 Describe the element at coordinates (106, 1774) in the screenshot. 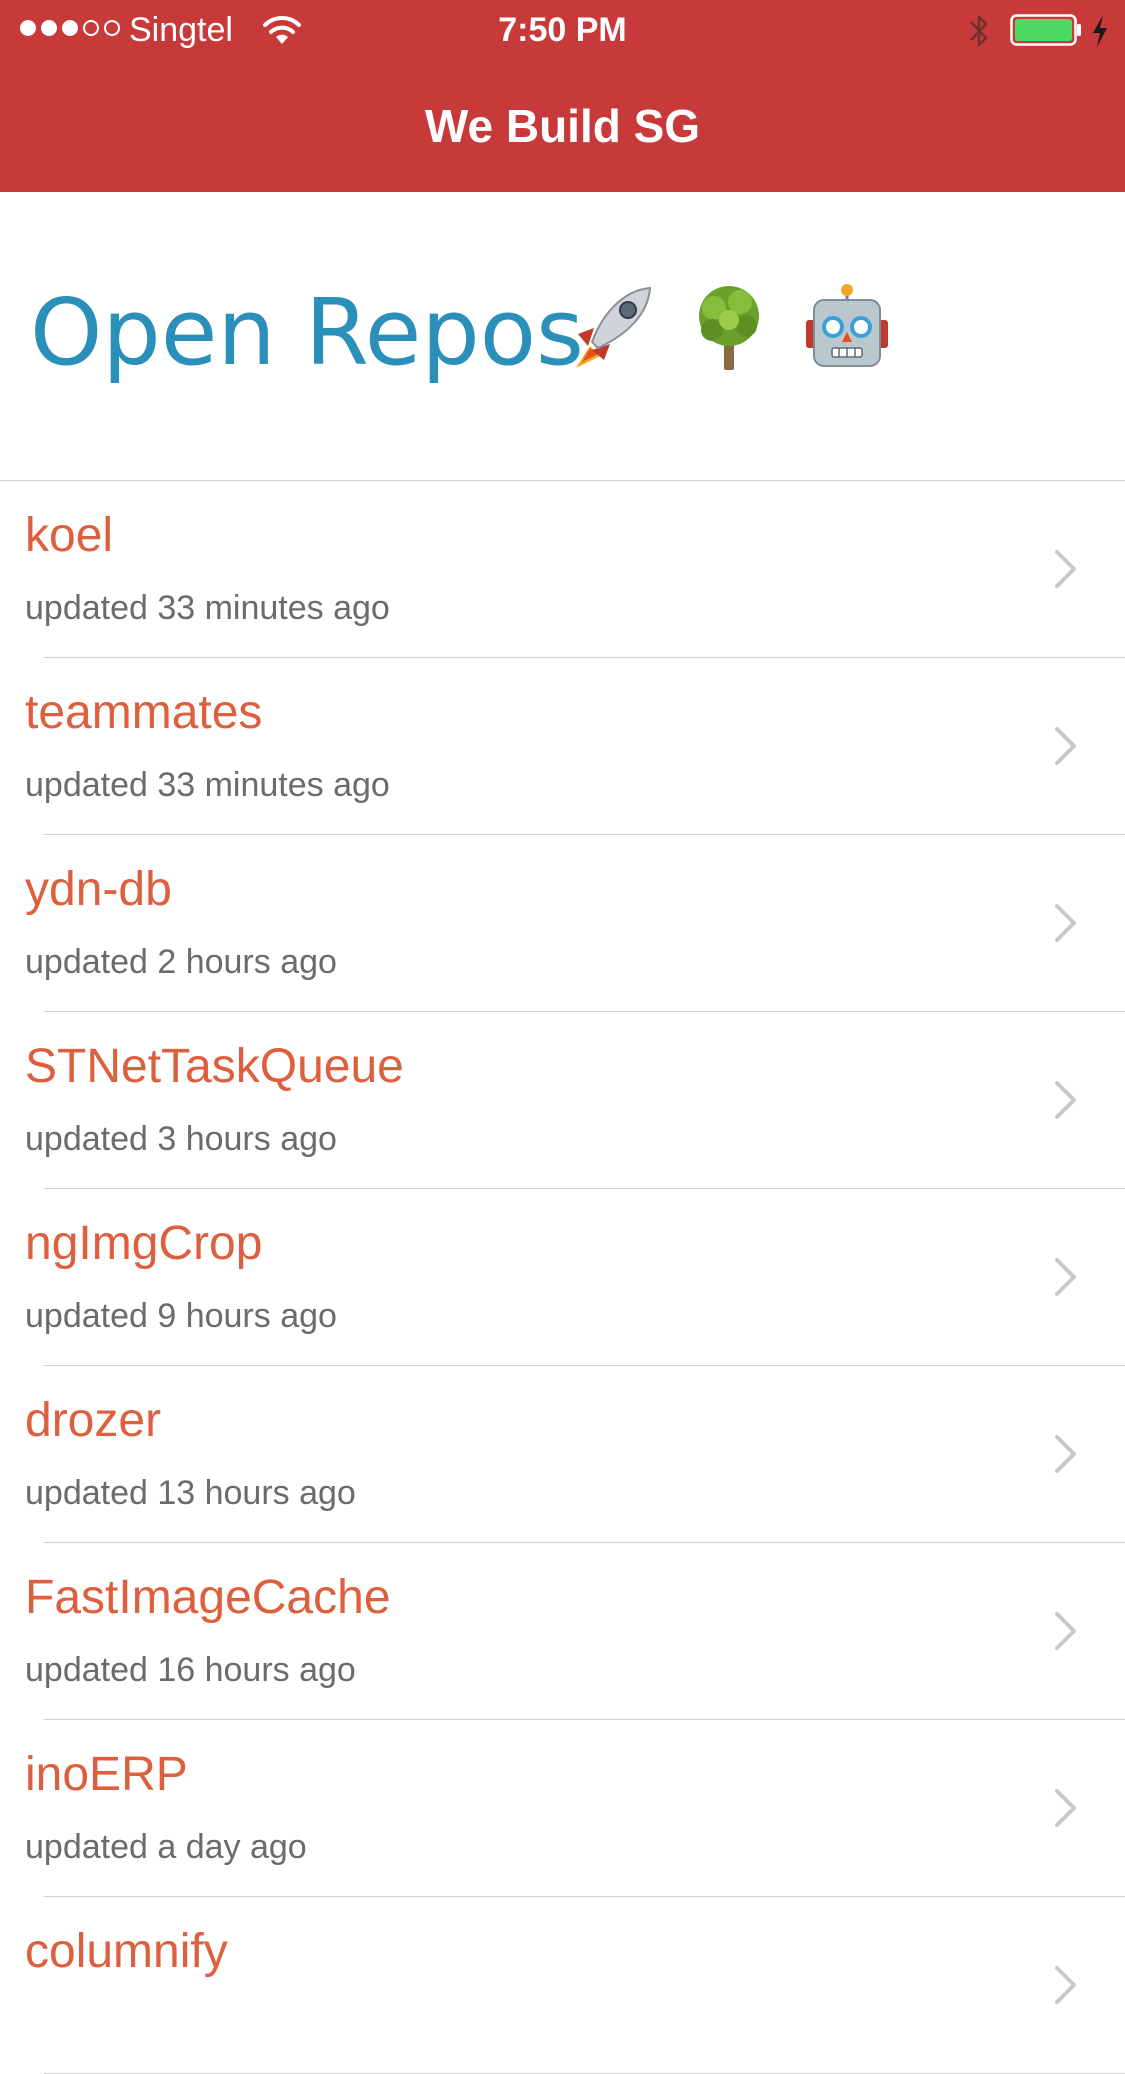

I see `repo-name: inoERP` at that location.